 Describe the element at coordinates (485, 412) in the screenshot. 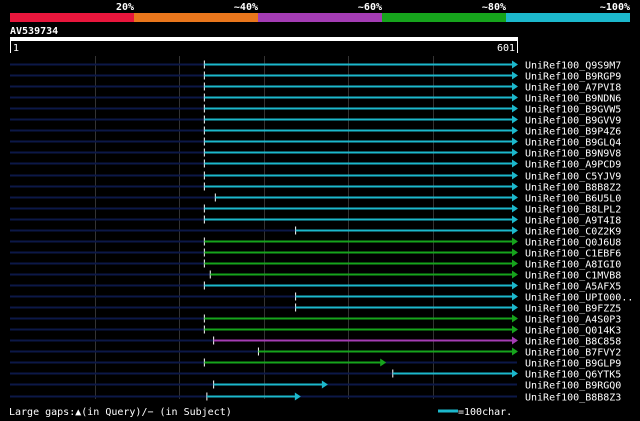

I see `scale-bar-label: =100char.` at that location.